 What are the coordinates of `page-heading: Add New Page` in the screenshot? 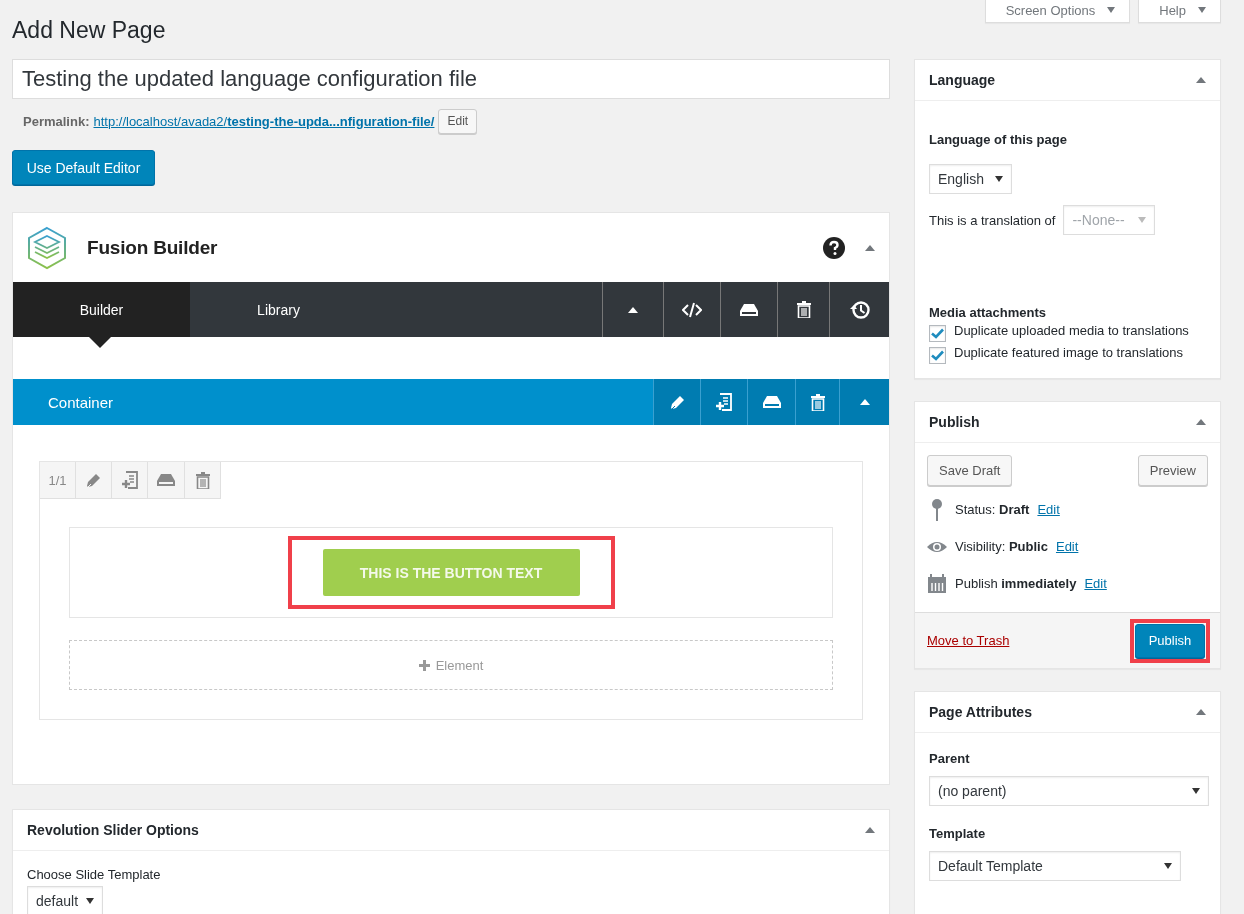 It's located at (89, 30).